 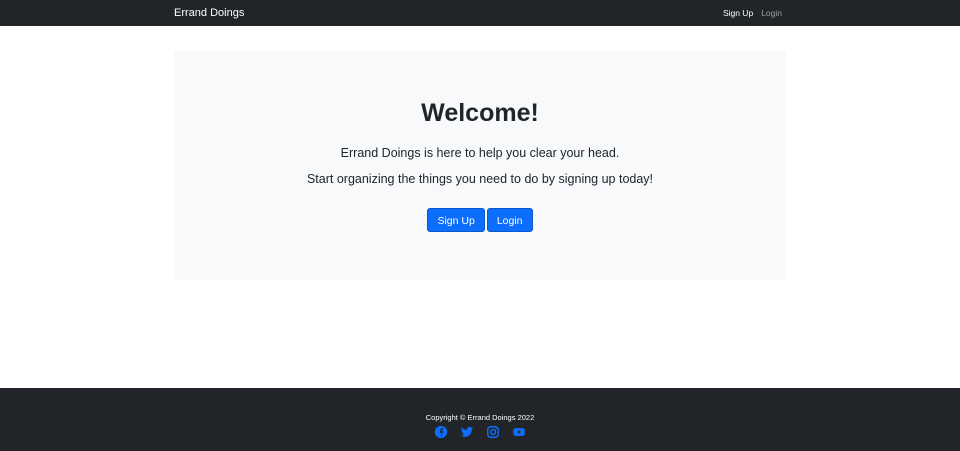 I want to click on top-navbar: Errand Doings Sign Up Login, so click(x=480, y=13).